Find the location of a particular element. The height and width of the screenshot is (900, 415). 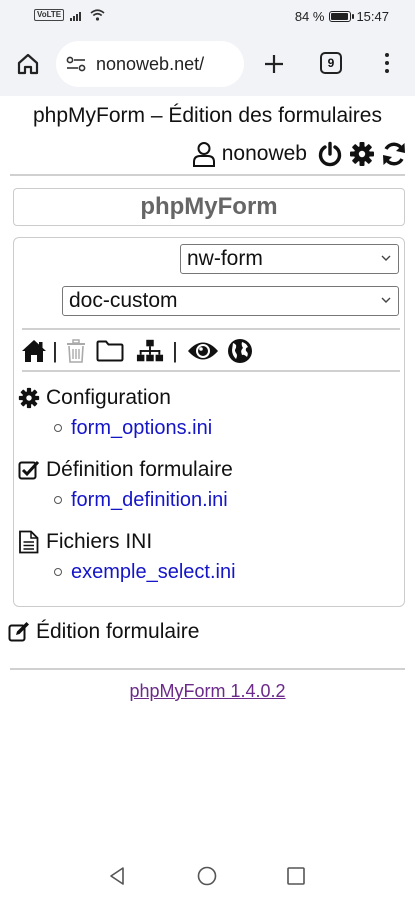

status-left: VoLTE is located at coordinates (69, 15).